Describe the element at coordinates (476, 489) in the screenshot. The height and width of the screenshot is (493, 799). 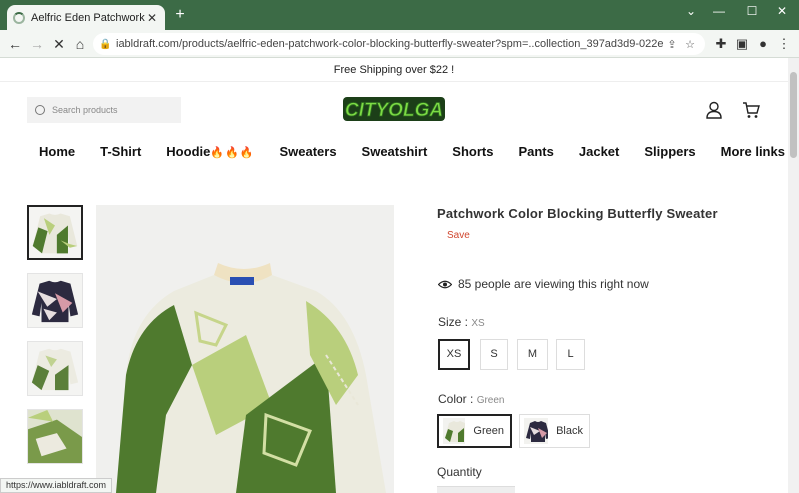
I see `quantity-stepper` at that location.